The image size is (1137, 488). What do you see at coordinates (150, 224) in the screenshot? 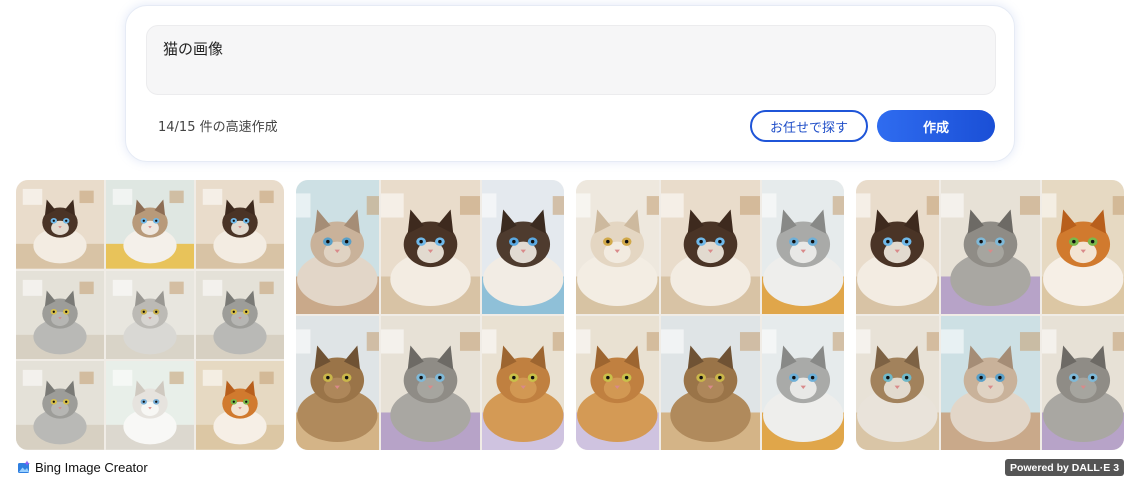
I see `cat-image-ragdoll` at bounding box center [150, 224].